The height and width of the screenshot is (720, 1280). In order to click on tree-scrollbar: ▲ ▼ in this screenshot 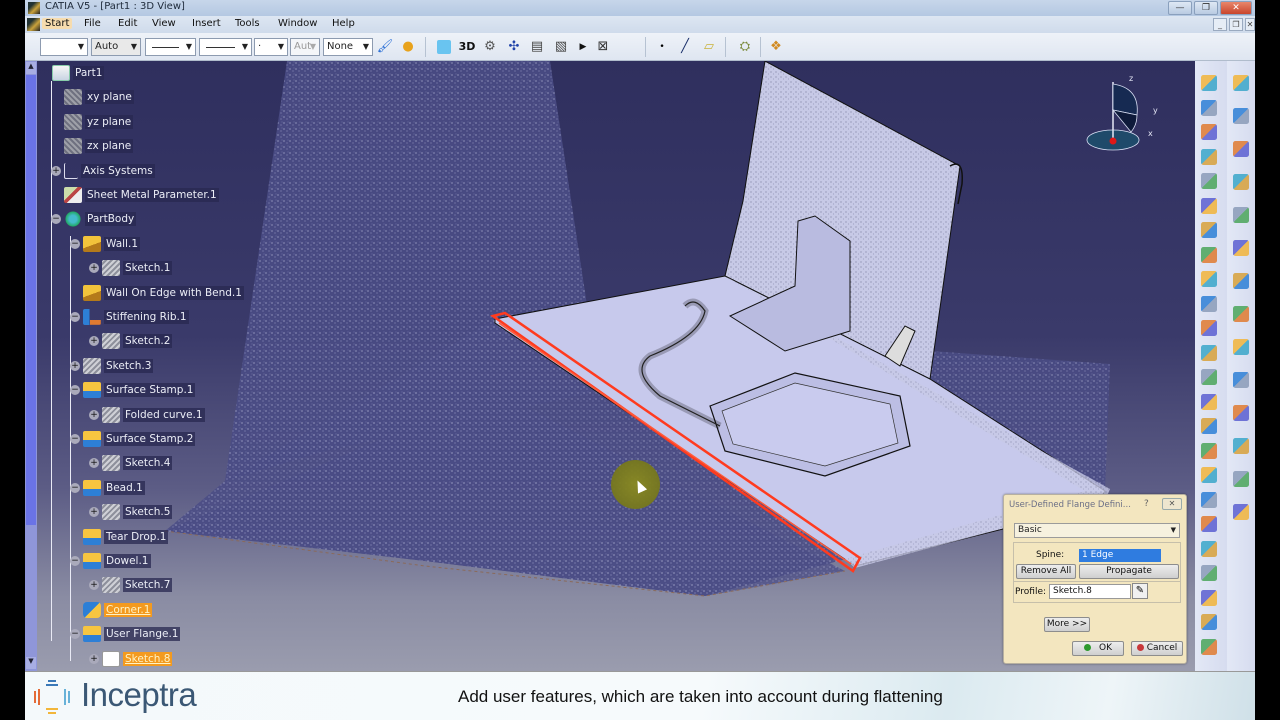, I will do `click(31, 366)`.